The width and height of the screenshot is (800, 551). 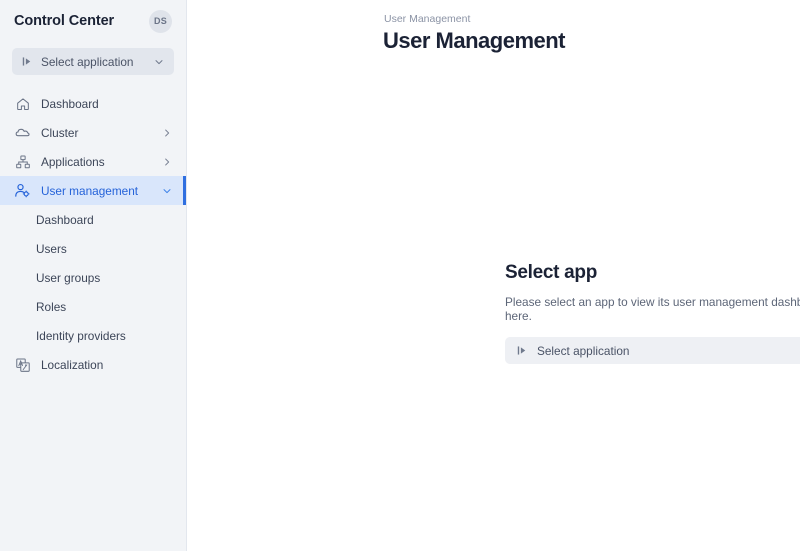 What do you see at coordinates (22, 161) in the screenshot?
I see `sitemap-icon` at bounding box center [22, 161].